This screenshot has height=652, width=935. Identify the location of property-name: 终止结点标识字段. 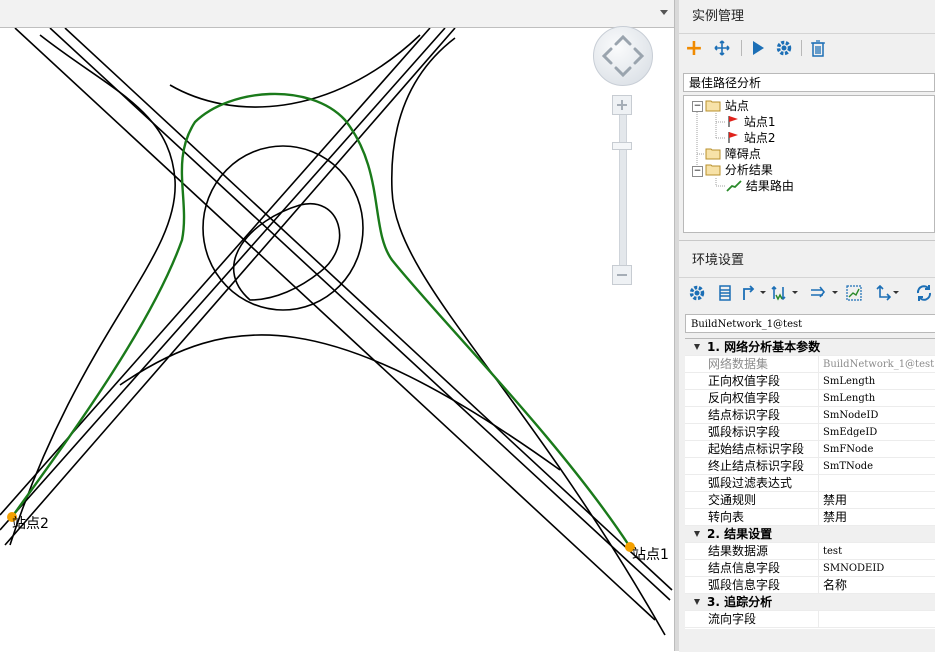
(756, 466).